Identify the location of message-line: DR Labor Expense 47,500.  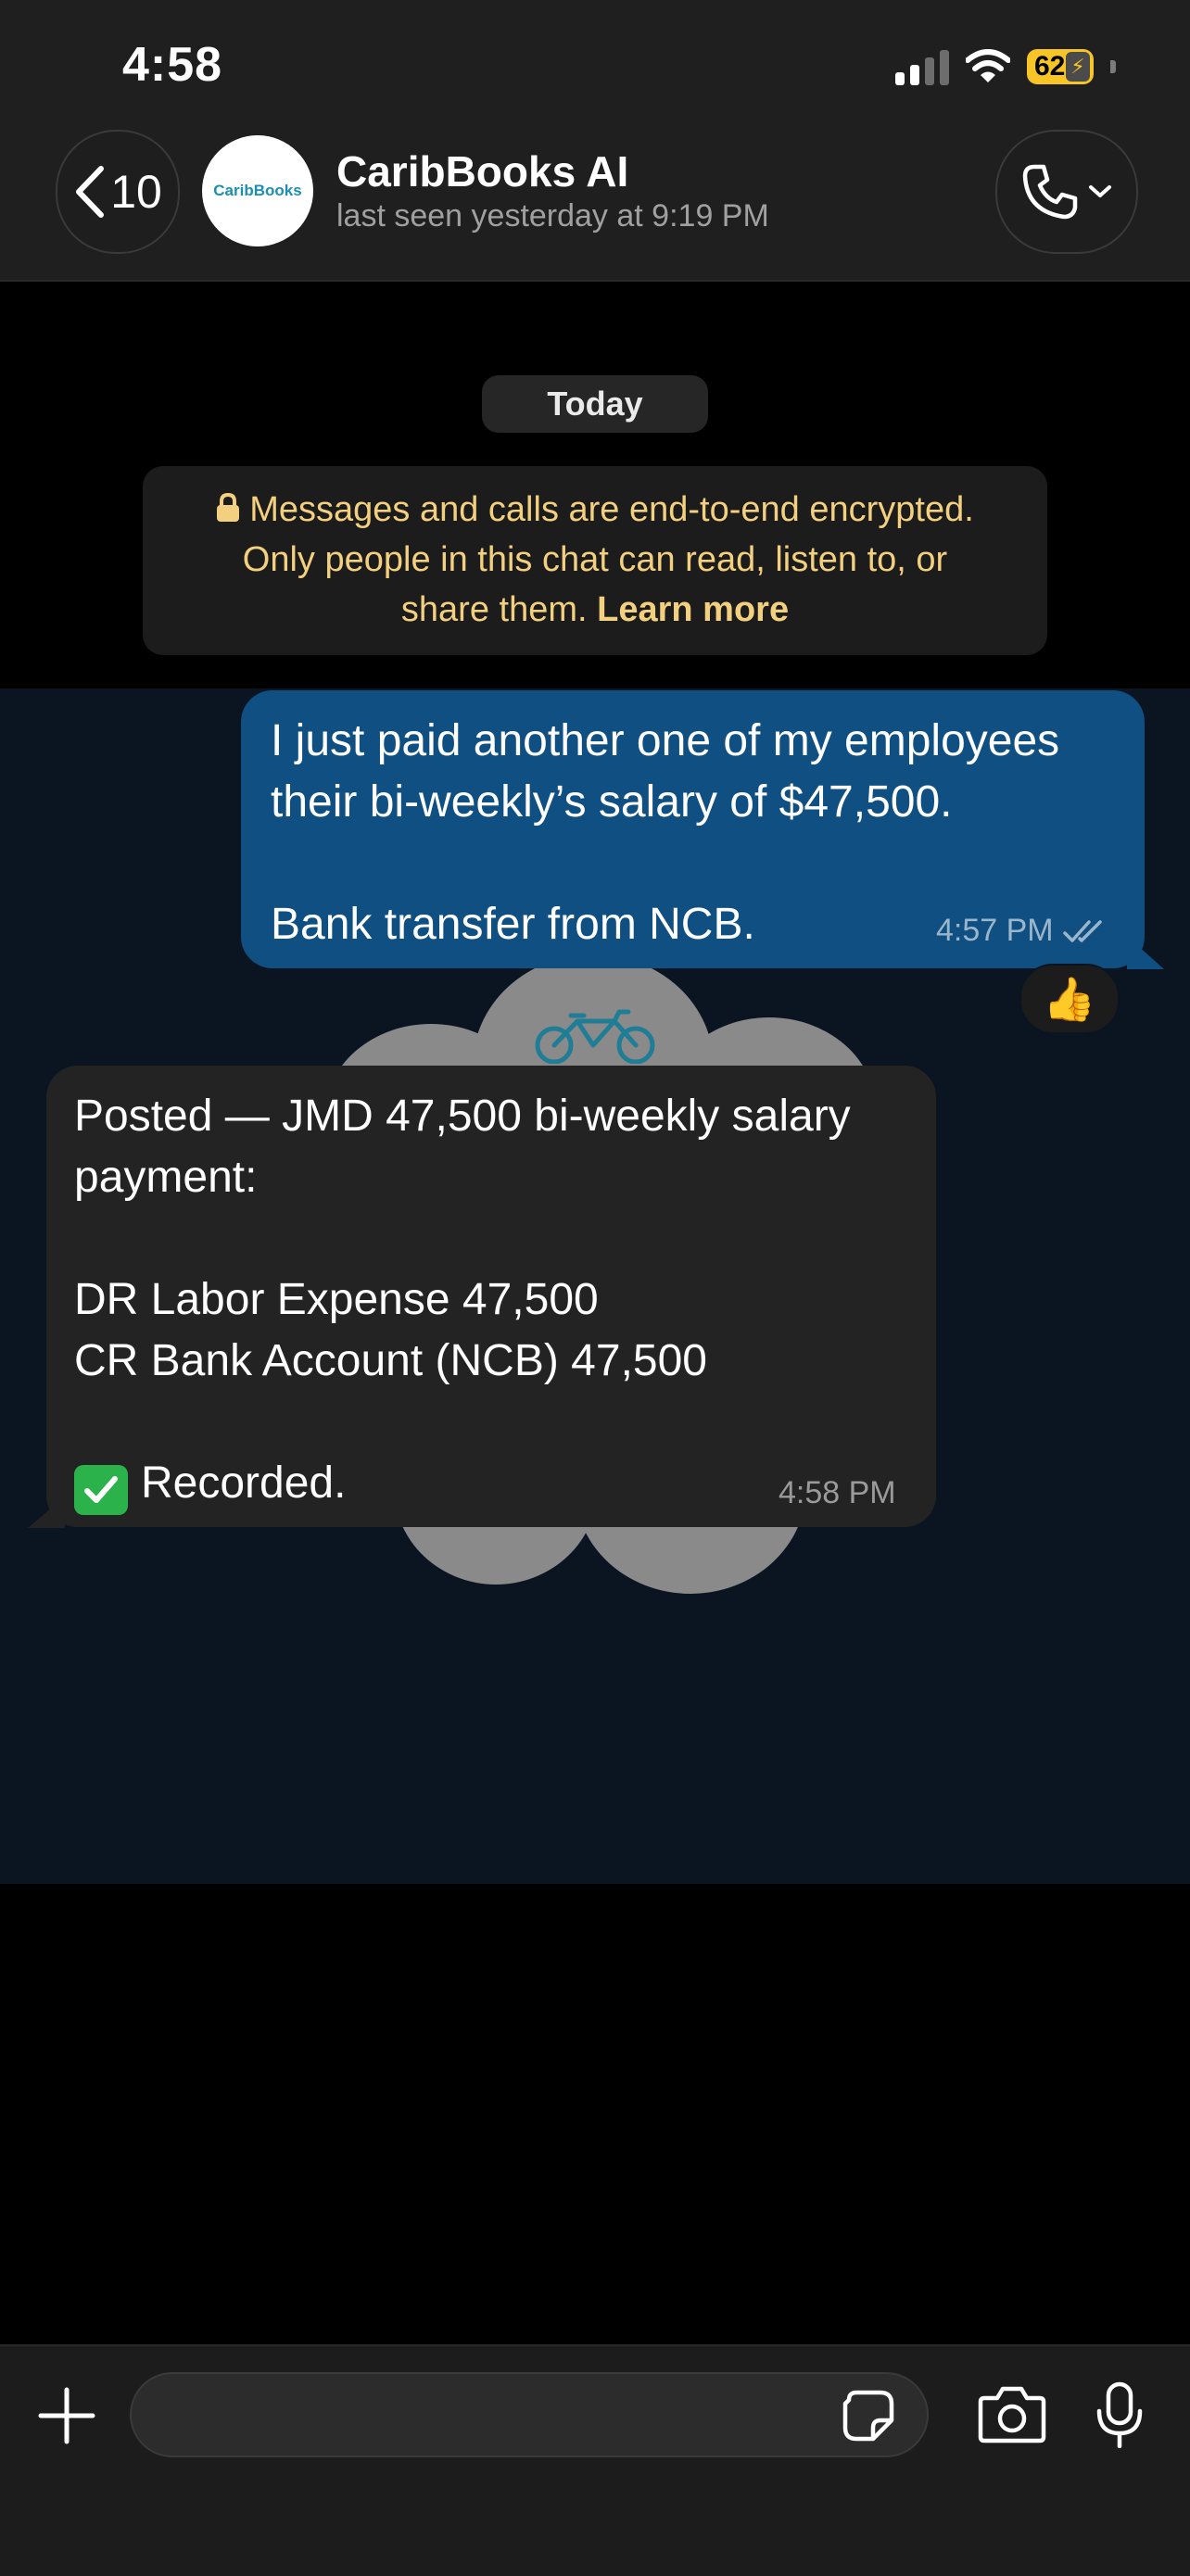
(336, 1300).